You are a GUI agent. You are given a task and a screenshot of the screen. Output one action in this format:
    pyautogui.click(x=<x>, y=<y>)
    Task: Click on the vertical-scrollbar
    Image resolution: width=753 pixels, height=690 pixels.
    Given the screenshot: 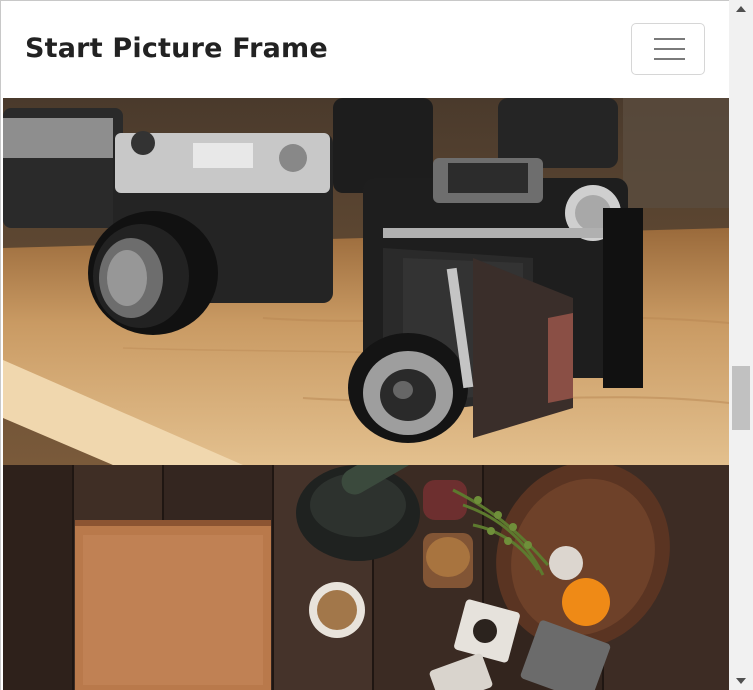 What is the action you would take?
    pyautogui.click(x=741, y=345)
    